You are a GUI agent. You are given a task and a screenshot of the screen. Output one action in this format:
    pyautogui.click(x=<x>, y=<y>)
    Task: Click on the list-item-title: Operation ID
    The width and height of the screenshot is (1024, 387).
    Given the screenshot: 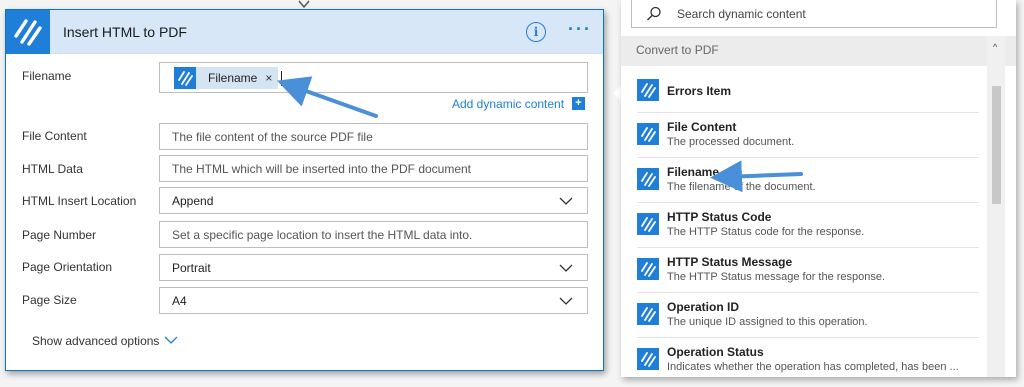 What is the action you would take?
    pyautogui.click(x=703, y=307)
    